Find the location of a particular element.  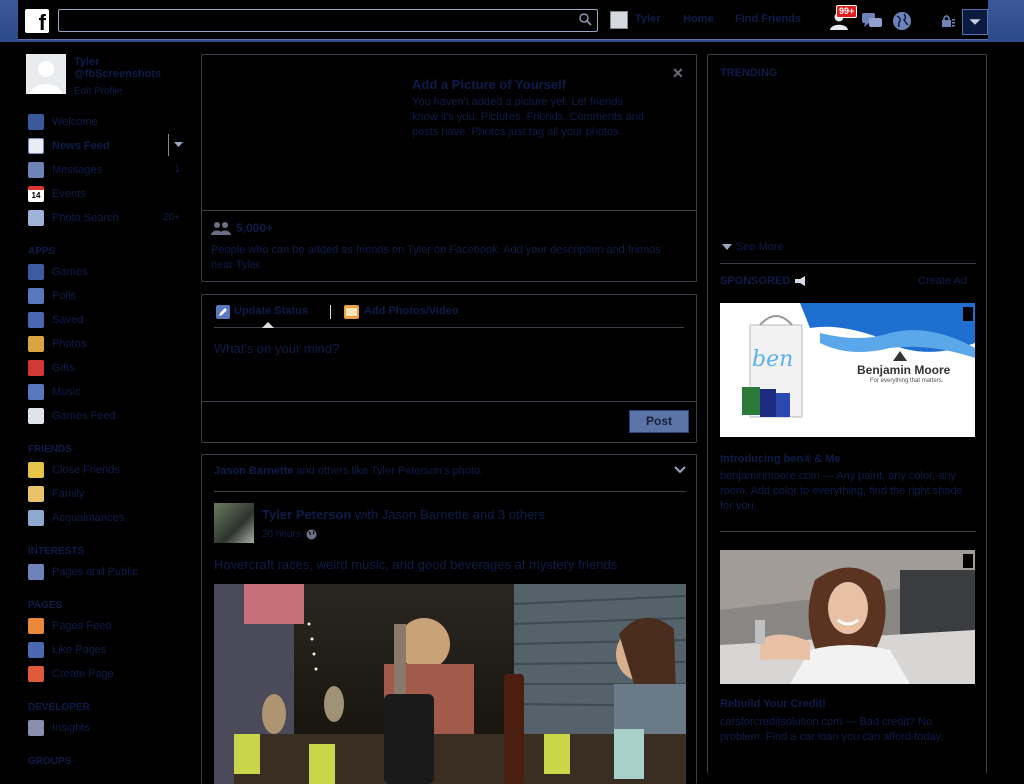

groups-heading: GROUPS is located at coordinates (104, 762).